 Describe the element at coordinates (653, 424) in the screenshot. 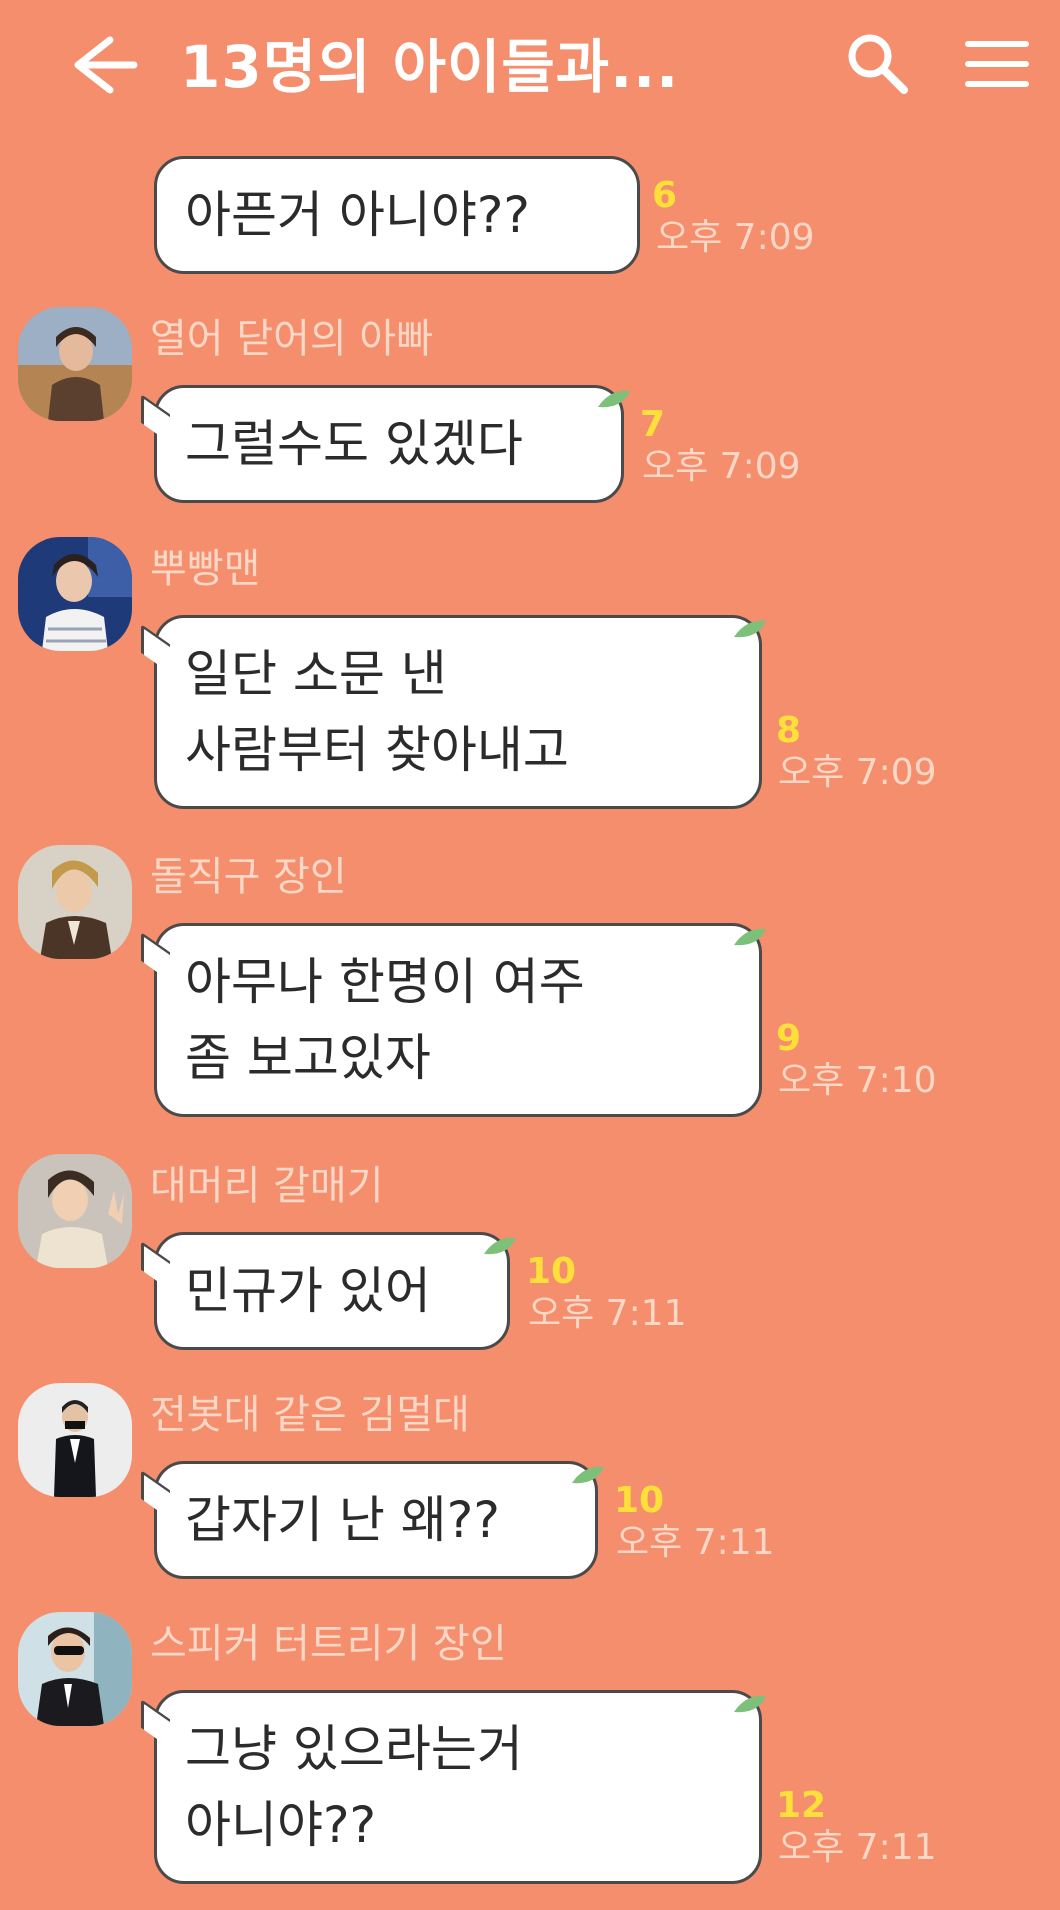

I see `unread-count: 7` at that location.